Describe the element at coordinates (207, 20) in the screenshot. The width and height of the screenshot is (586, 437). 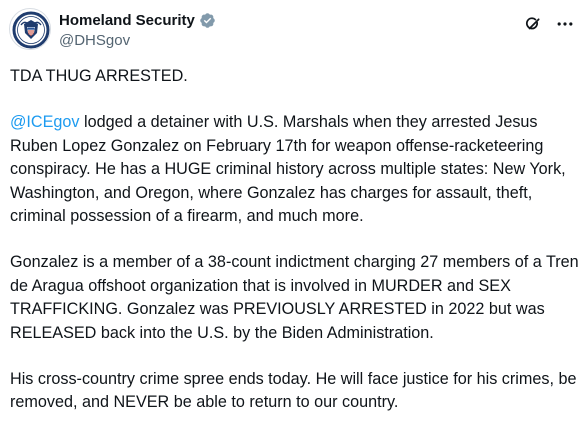
I see `verified-gray-badge-icon` at that location.